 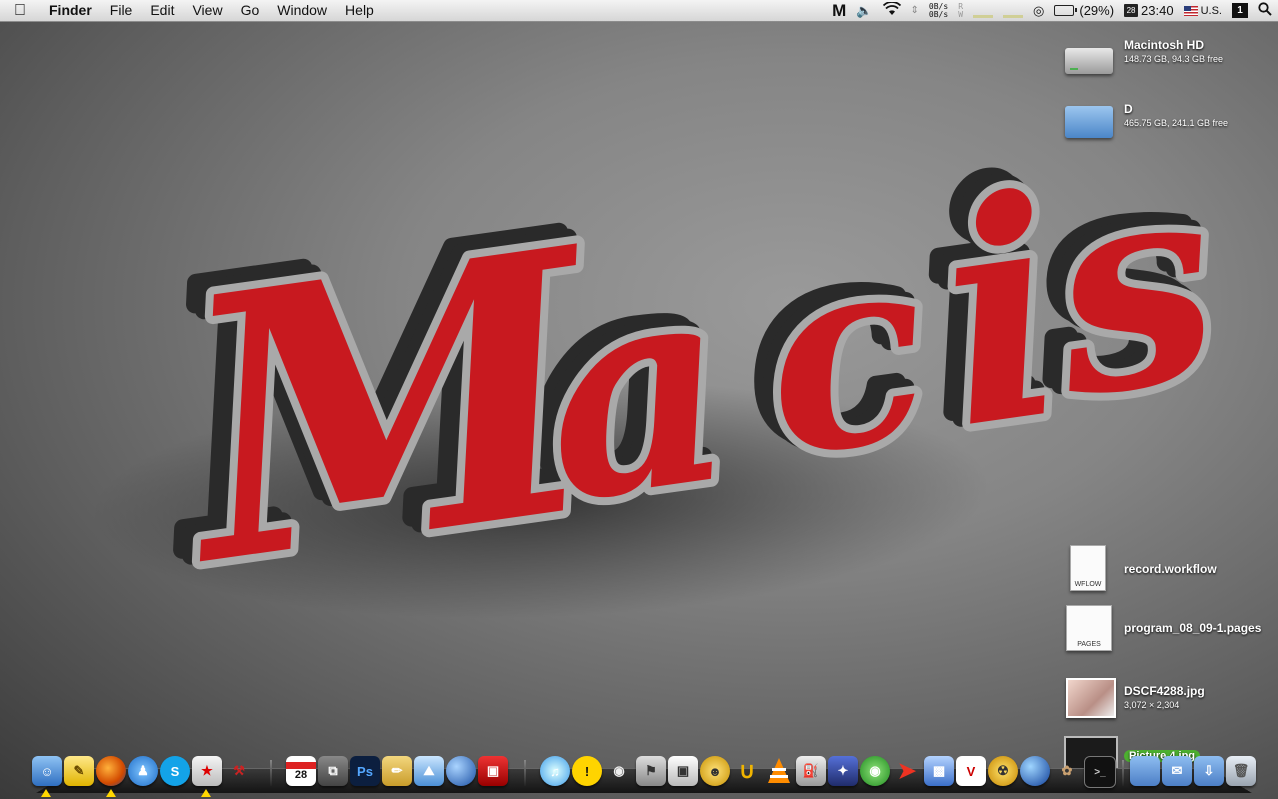 What do you see at coordinates (747, 771) in the screenshot?
I see `app-horseshoe-icon: ∪` at bounding box center [747, 771].